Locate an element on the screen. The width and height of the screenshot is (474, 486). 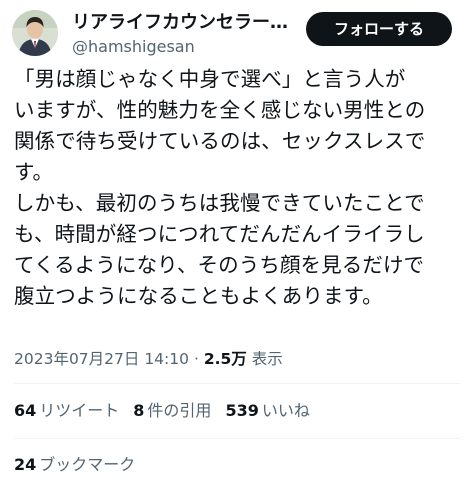
tweet-text-line: 関係で待ち受けているのは、セックスレスで is located at coordinates (220, 141).